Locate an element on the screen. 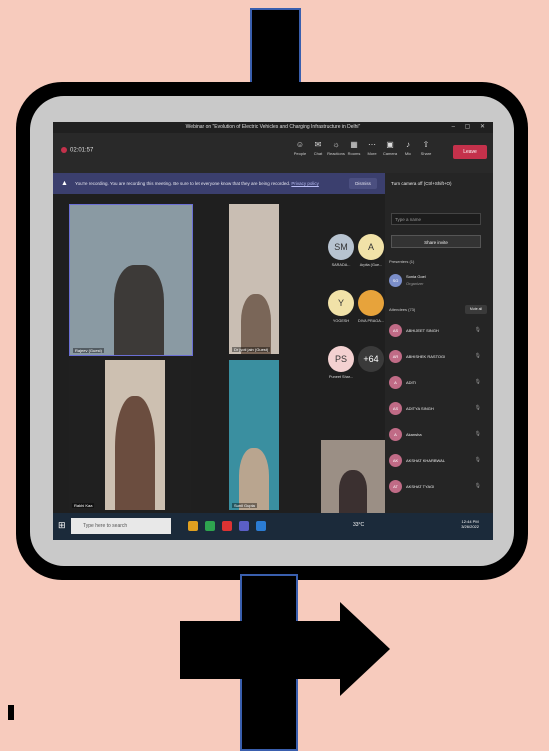 The width and height of the screenshot is (549, 751). window-controls: – ▢ ✕ is located at coordinates (470, 127).